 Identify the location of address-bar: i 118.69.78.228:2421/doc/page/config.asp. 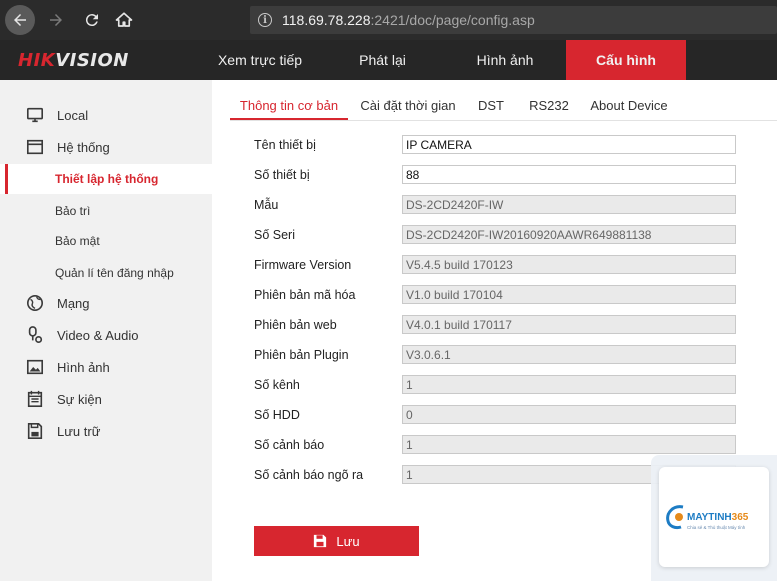
(513, 20).